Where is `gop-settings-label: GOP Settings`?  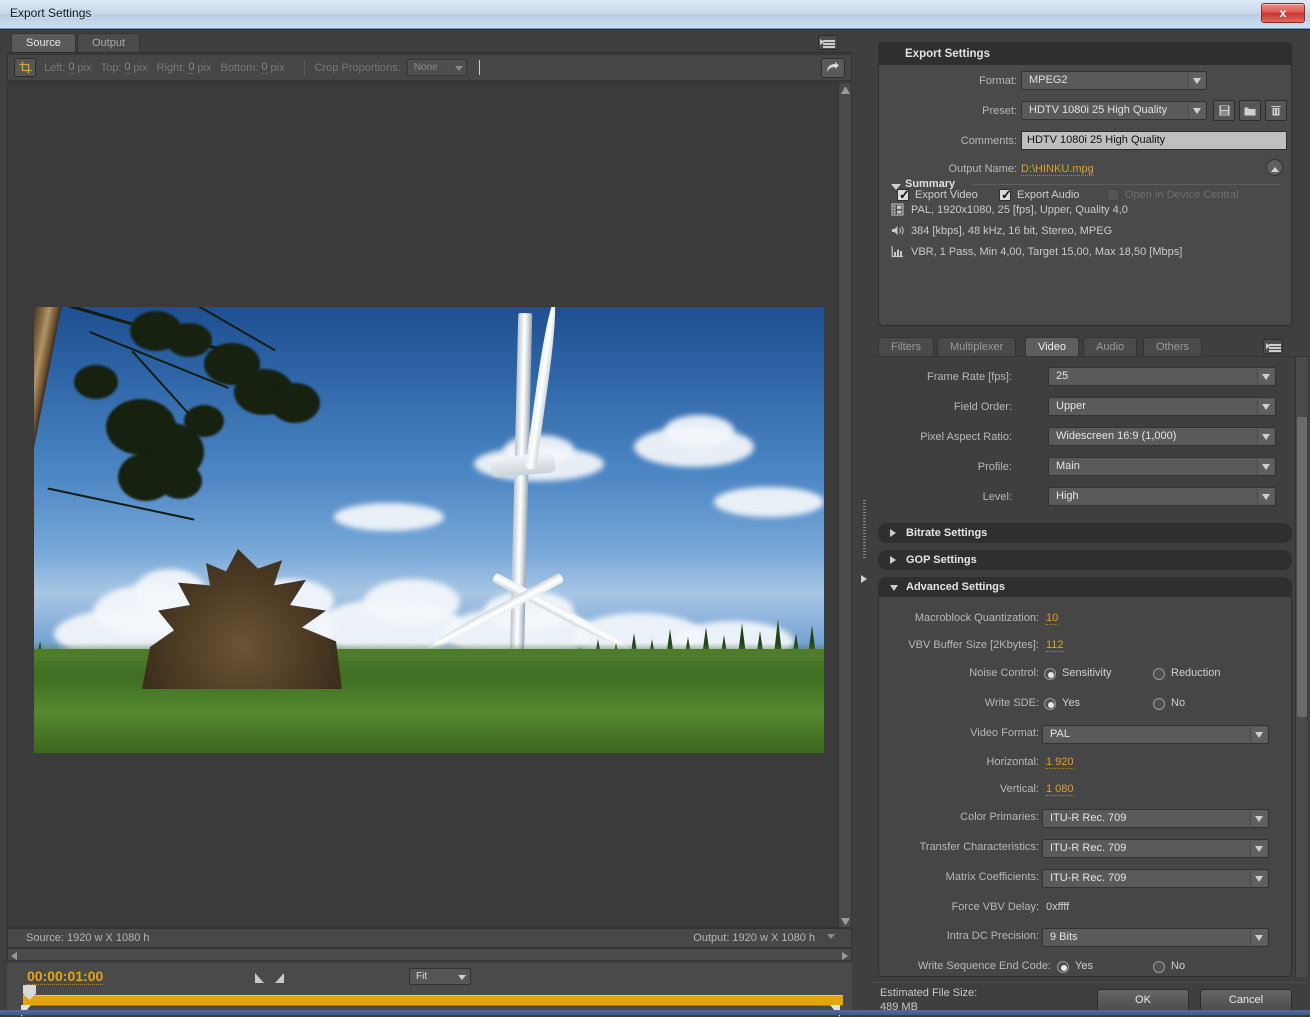 gop-settings-label: GOP Settings is located at coordinates (941, 560).